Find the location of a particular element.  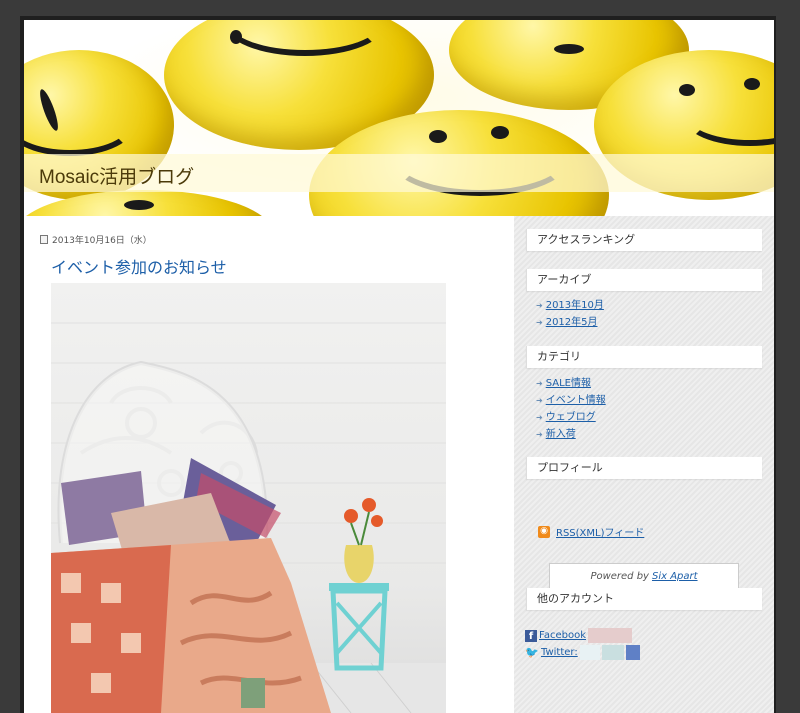

facebook-link: Facebook is located at coordinates (562, 635).